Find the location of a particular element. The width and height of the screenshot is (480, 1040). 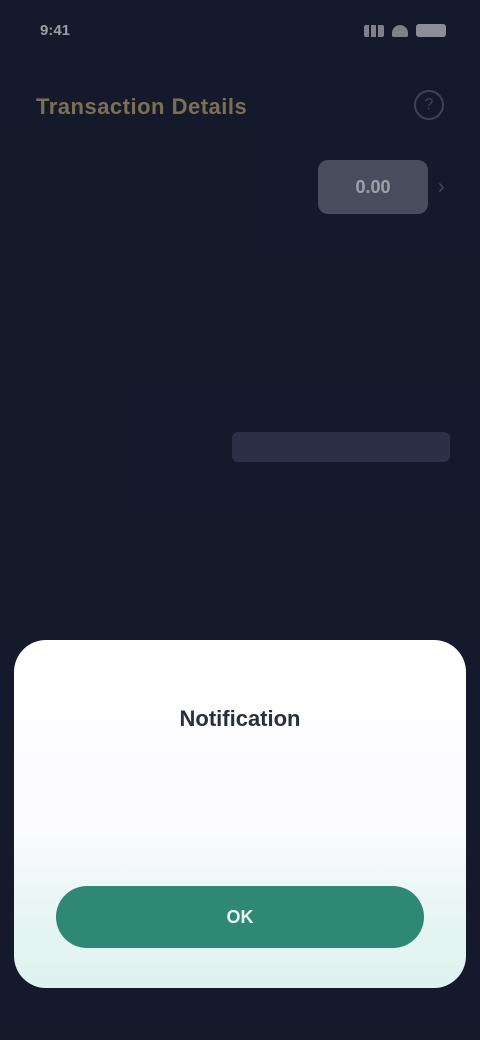

dialog-title: Notification is located at coordinates (240, 718).